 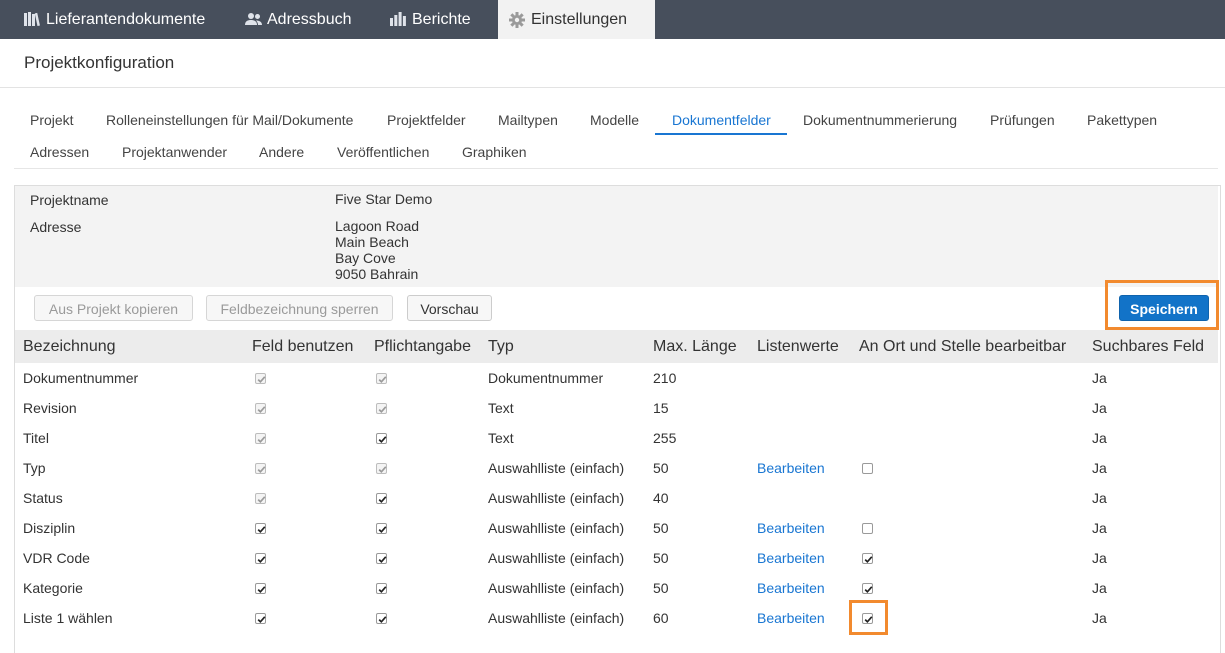 What do you see at coordinates (281, 152) in the screenshot?
I see `tab-andere: Andere` at bounding box center [281, 152].